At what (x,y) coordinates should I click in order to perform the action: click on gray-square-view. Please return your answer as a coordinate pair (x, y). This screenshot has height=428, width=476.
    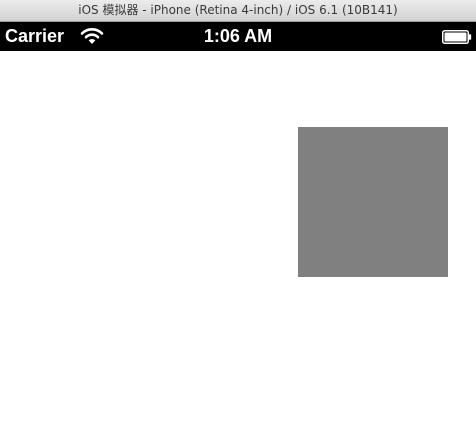
    Looking at the image, I should click on (373, 202).